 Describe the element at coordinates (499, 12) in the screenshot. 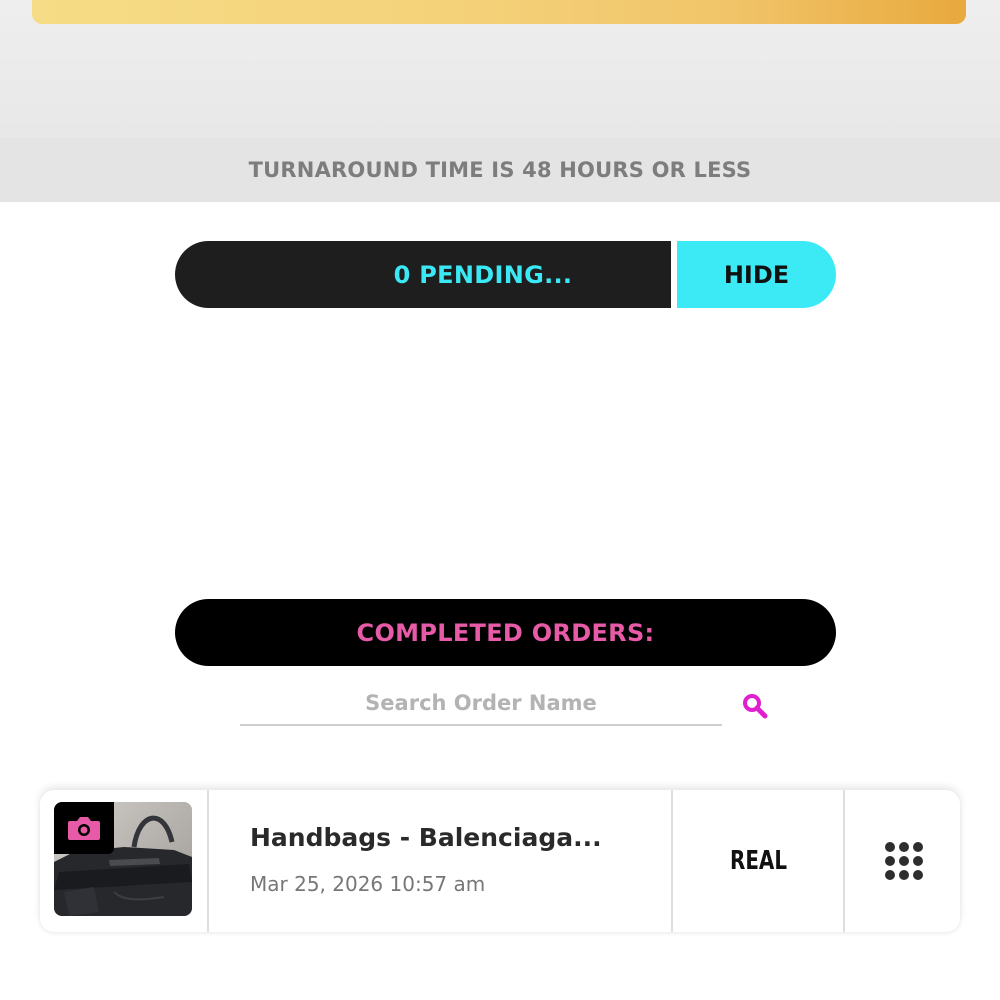

I see `gold-banner` at that location.